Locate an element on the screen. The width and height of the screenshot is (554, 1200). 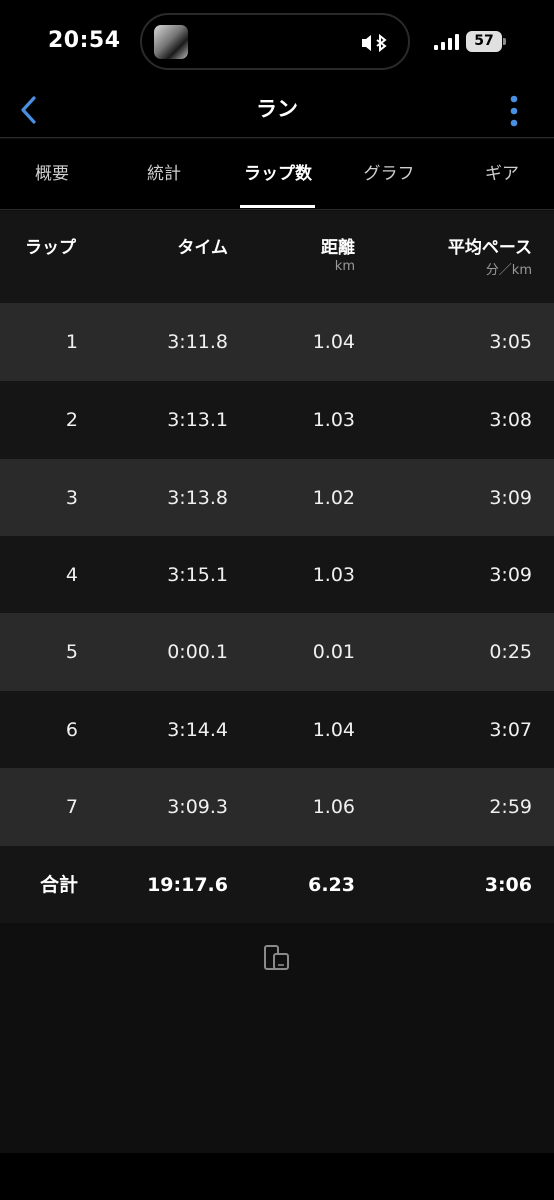
now-playing-thumbnail-icon is located at coordinates (171, 42).